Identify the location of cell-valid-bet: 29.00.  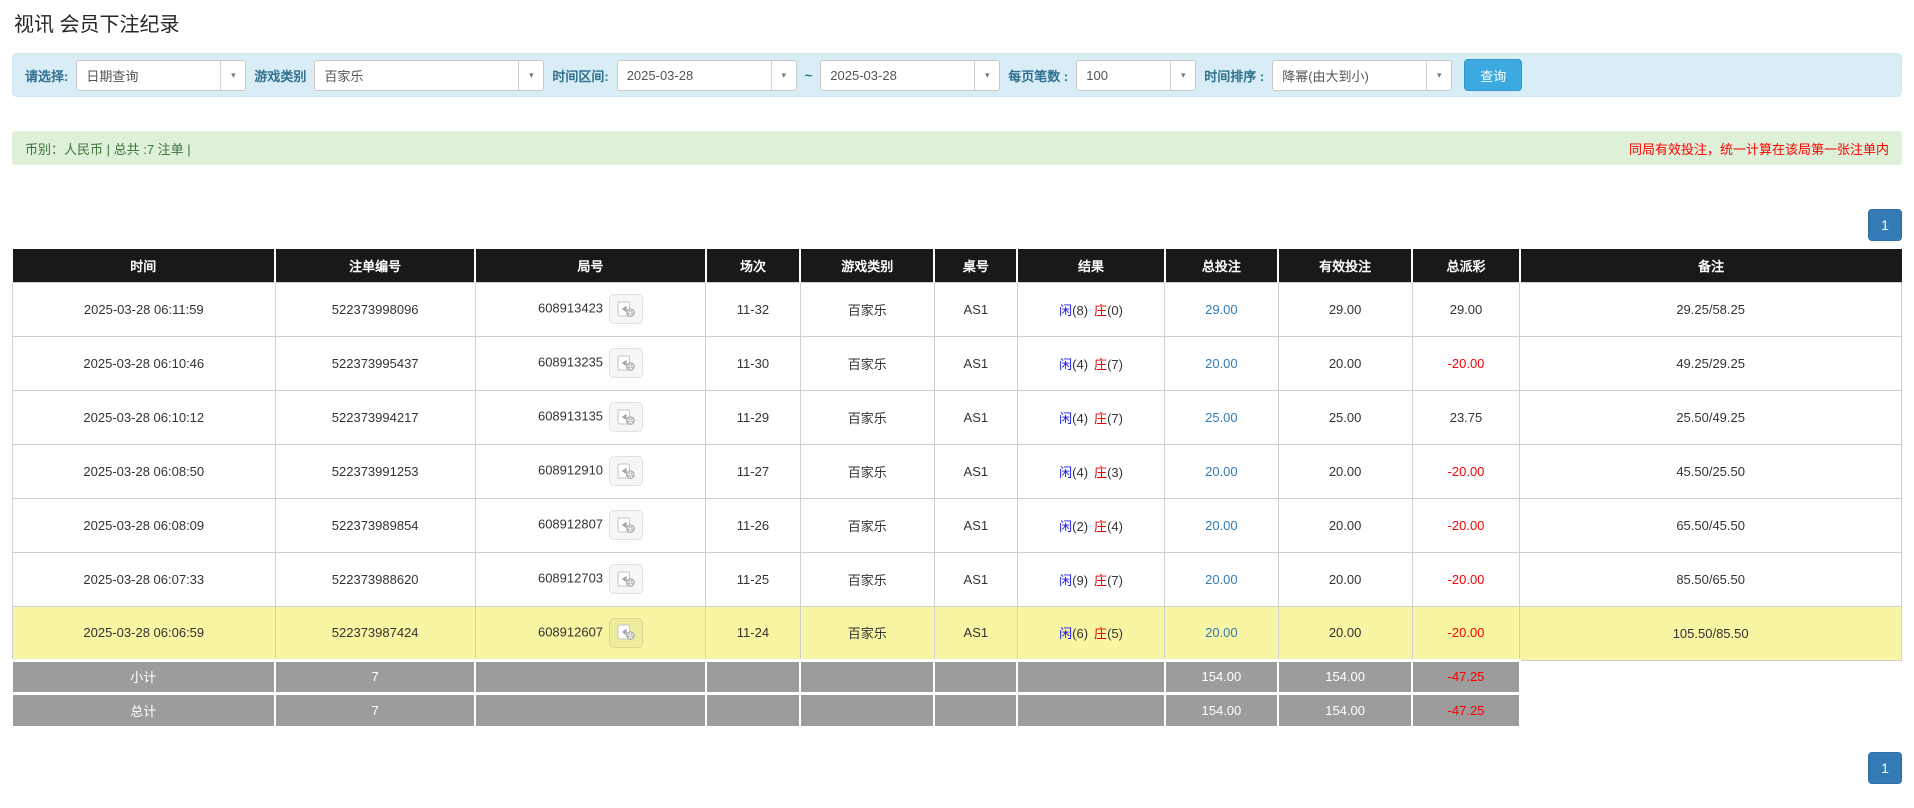
(1345, 309).